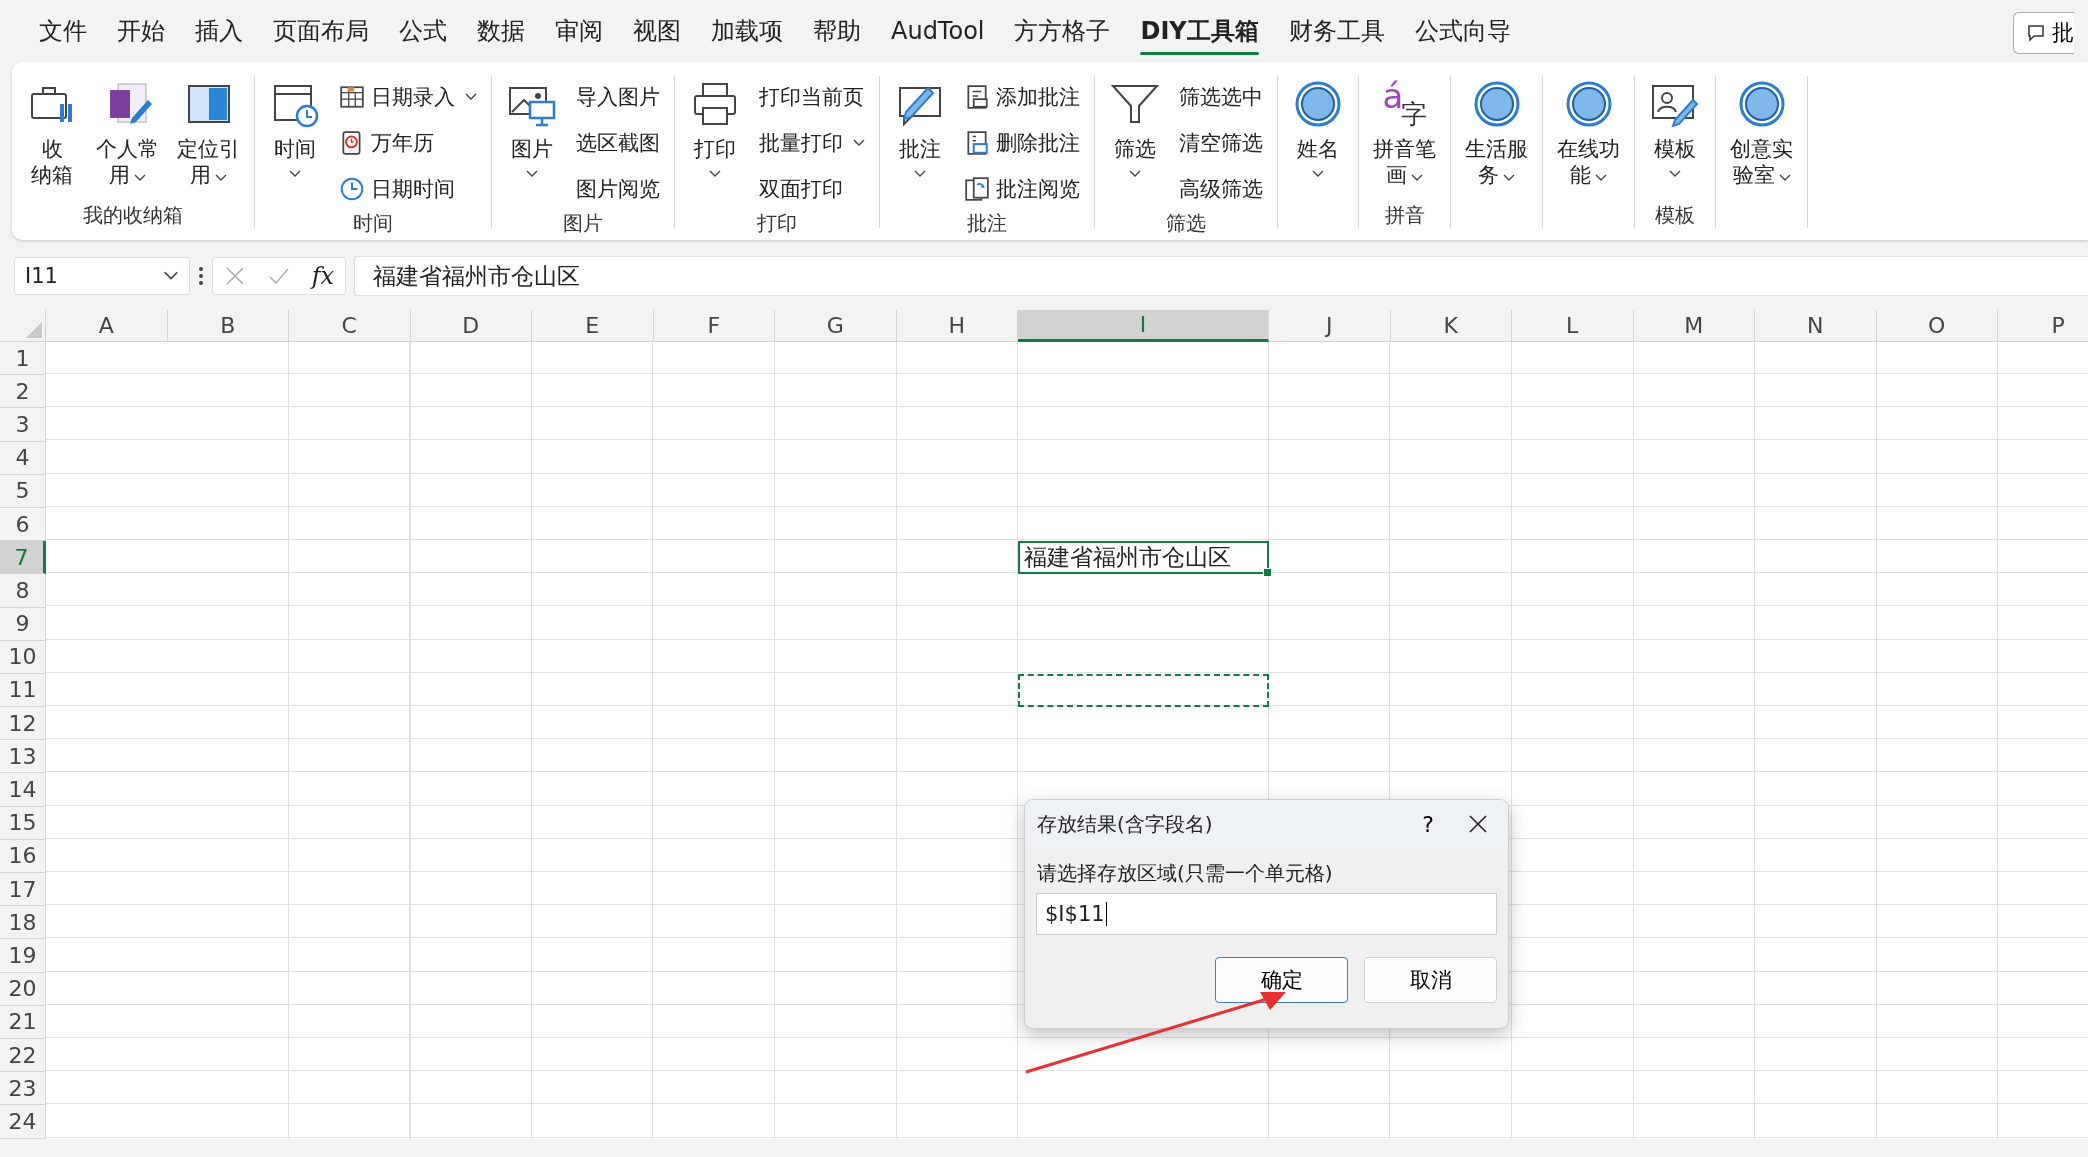 This screenshot has height=1157, width=2088. What do you see at coordinates (141, 31) in the screenshot?
I see `ribbon-tab: 开始` at bounding box center [141, 31].